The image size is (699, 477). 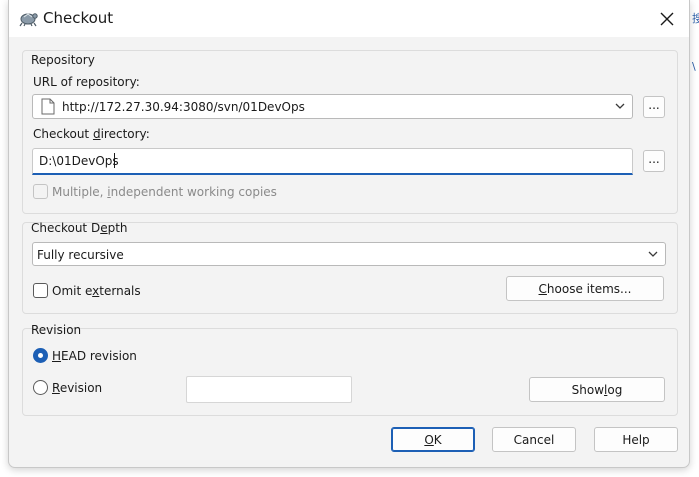 I want to click on checkout-directory-input: D:\01DevOps, so click(x=332, y=161).